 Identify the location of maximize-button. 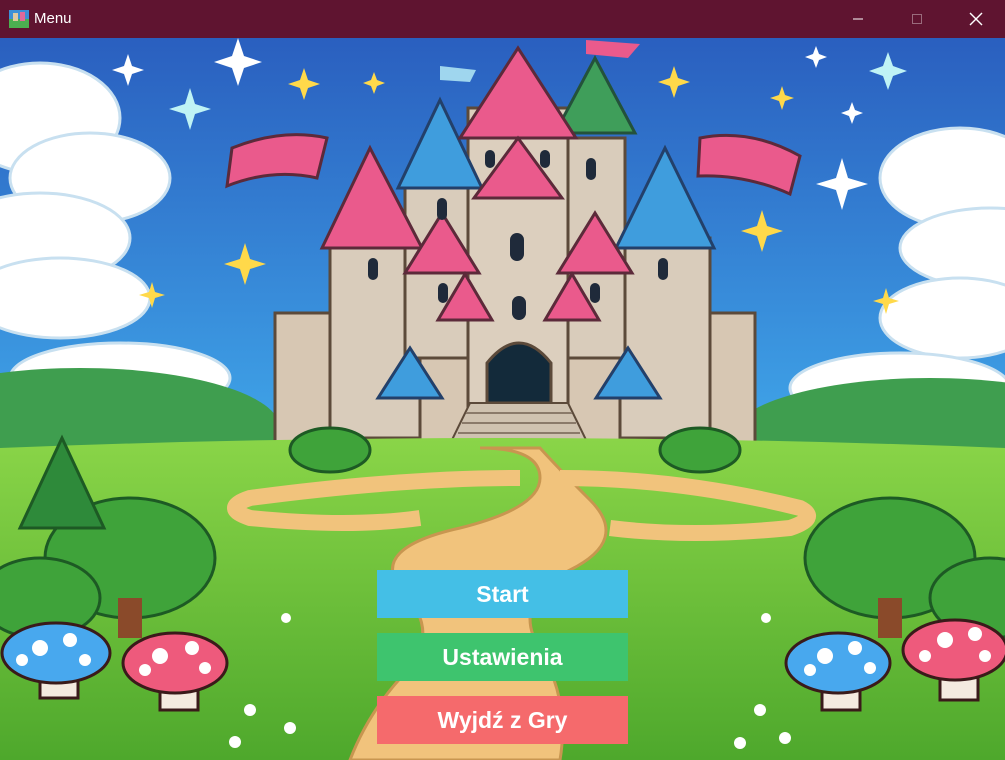
(917, 19).